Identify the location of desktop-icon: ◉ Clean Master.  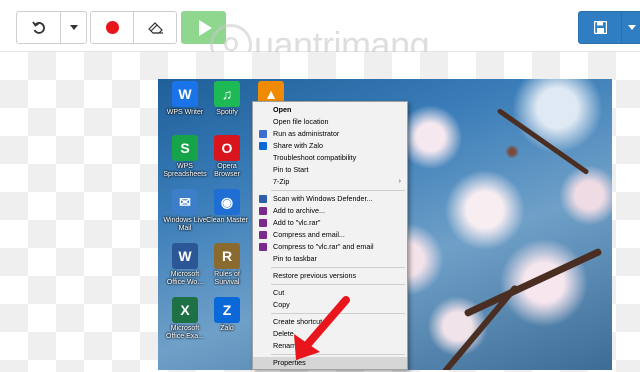
(227, 207).